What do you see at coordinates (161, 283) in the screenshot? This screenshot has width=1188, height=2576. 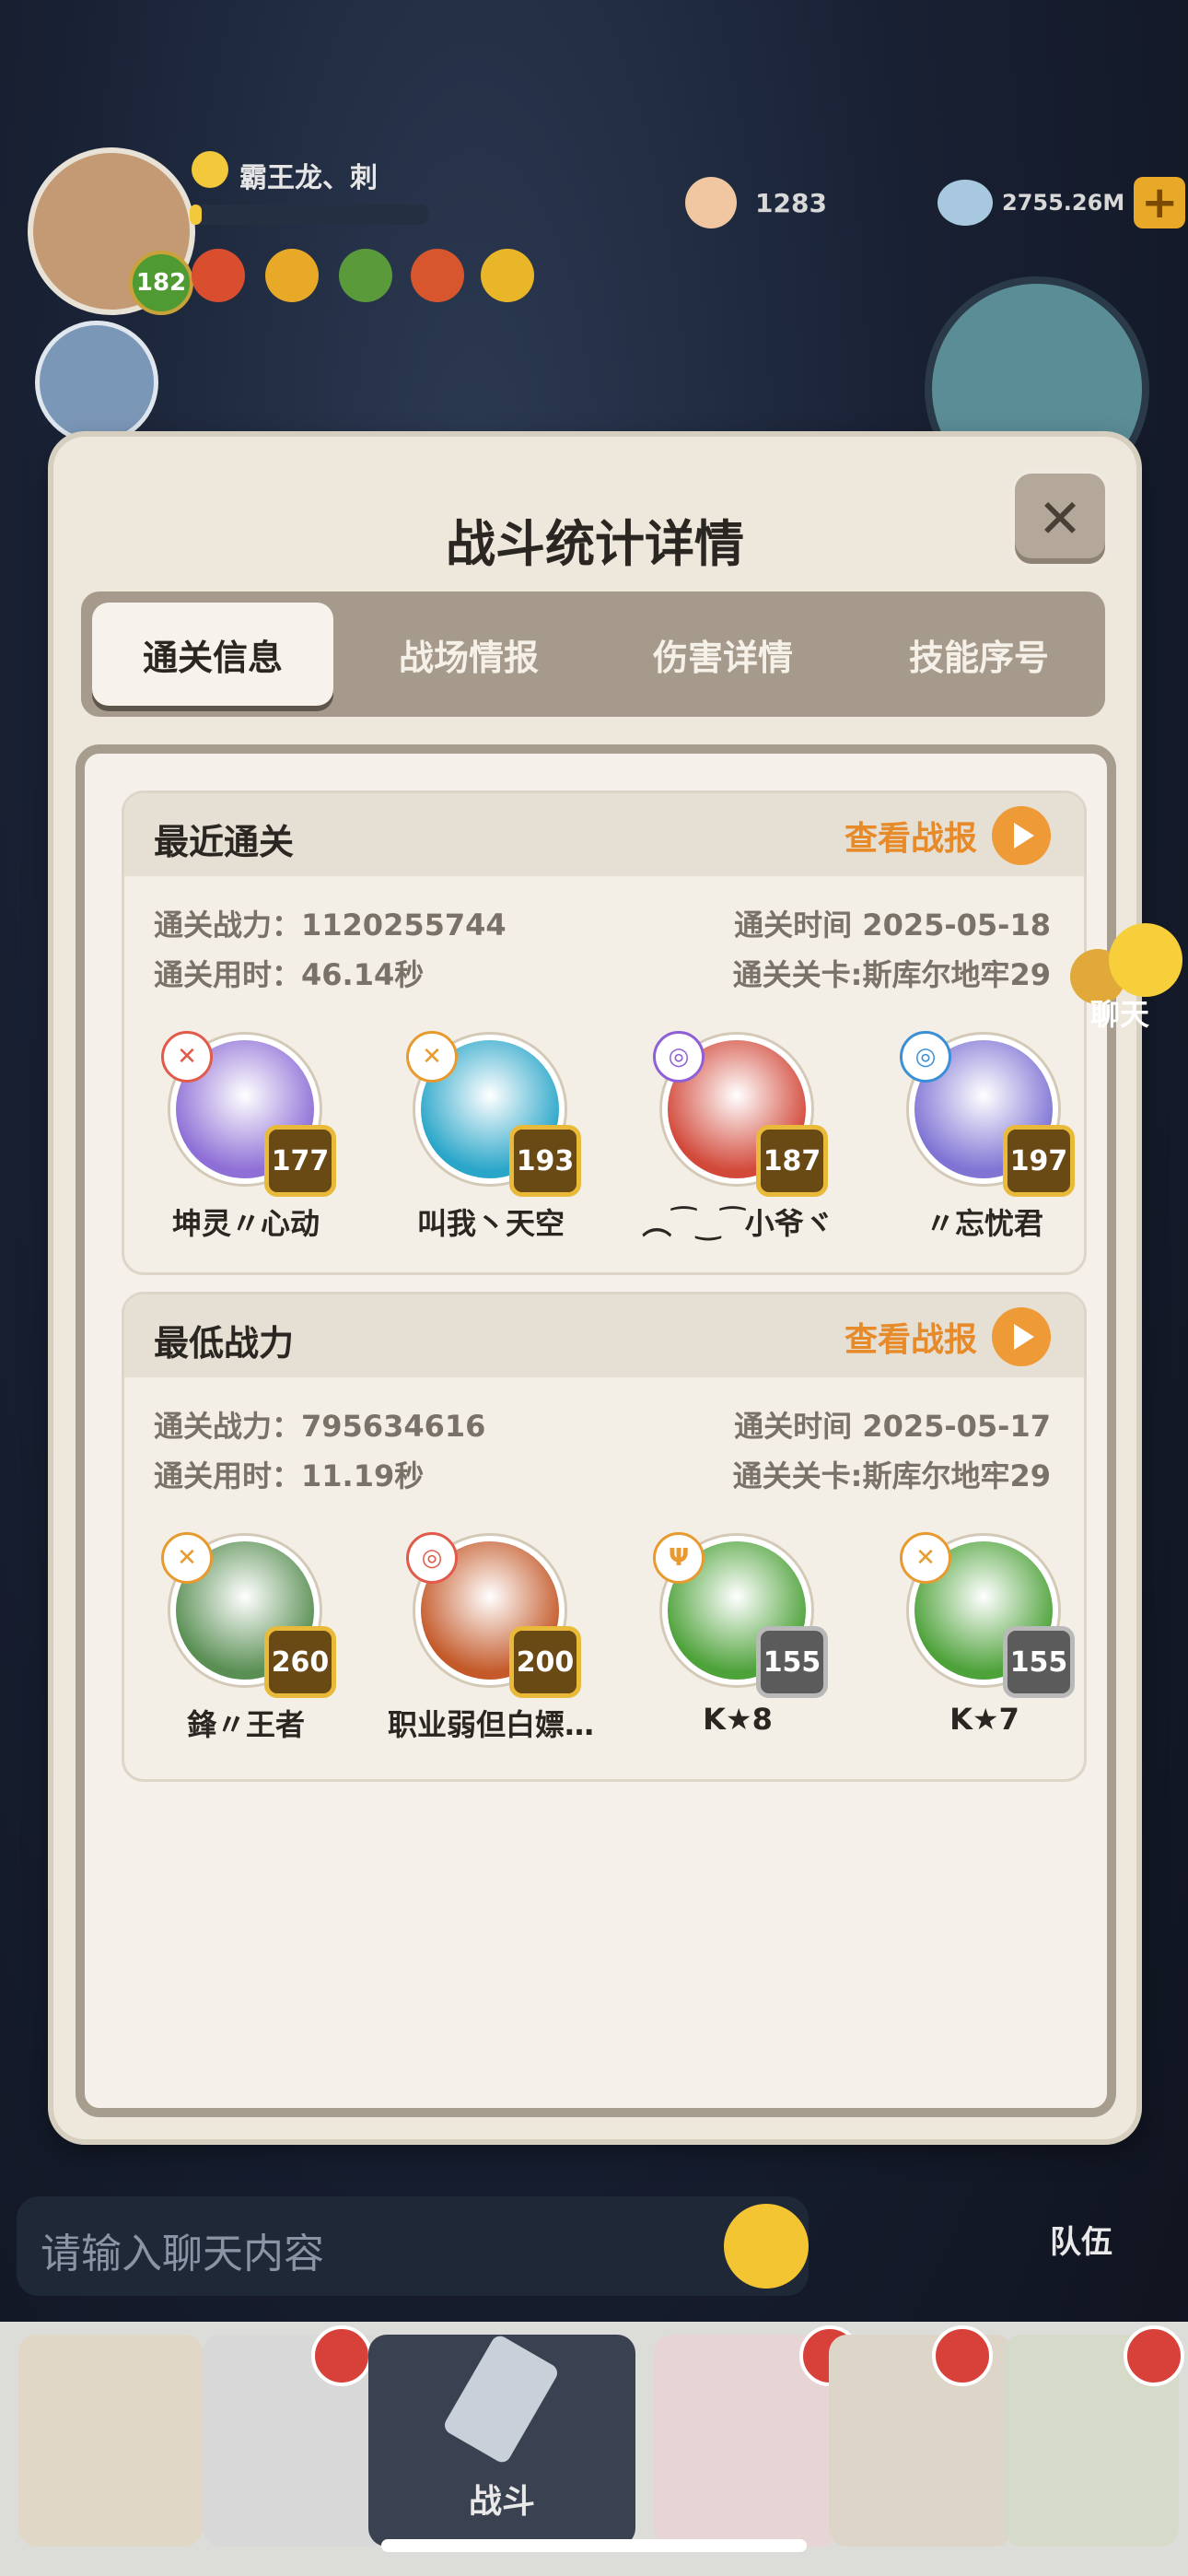 I see `player-level-badge: 182` at bounding box center [161, 283].